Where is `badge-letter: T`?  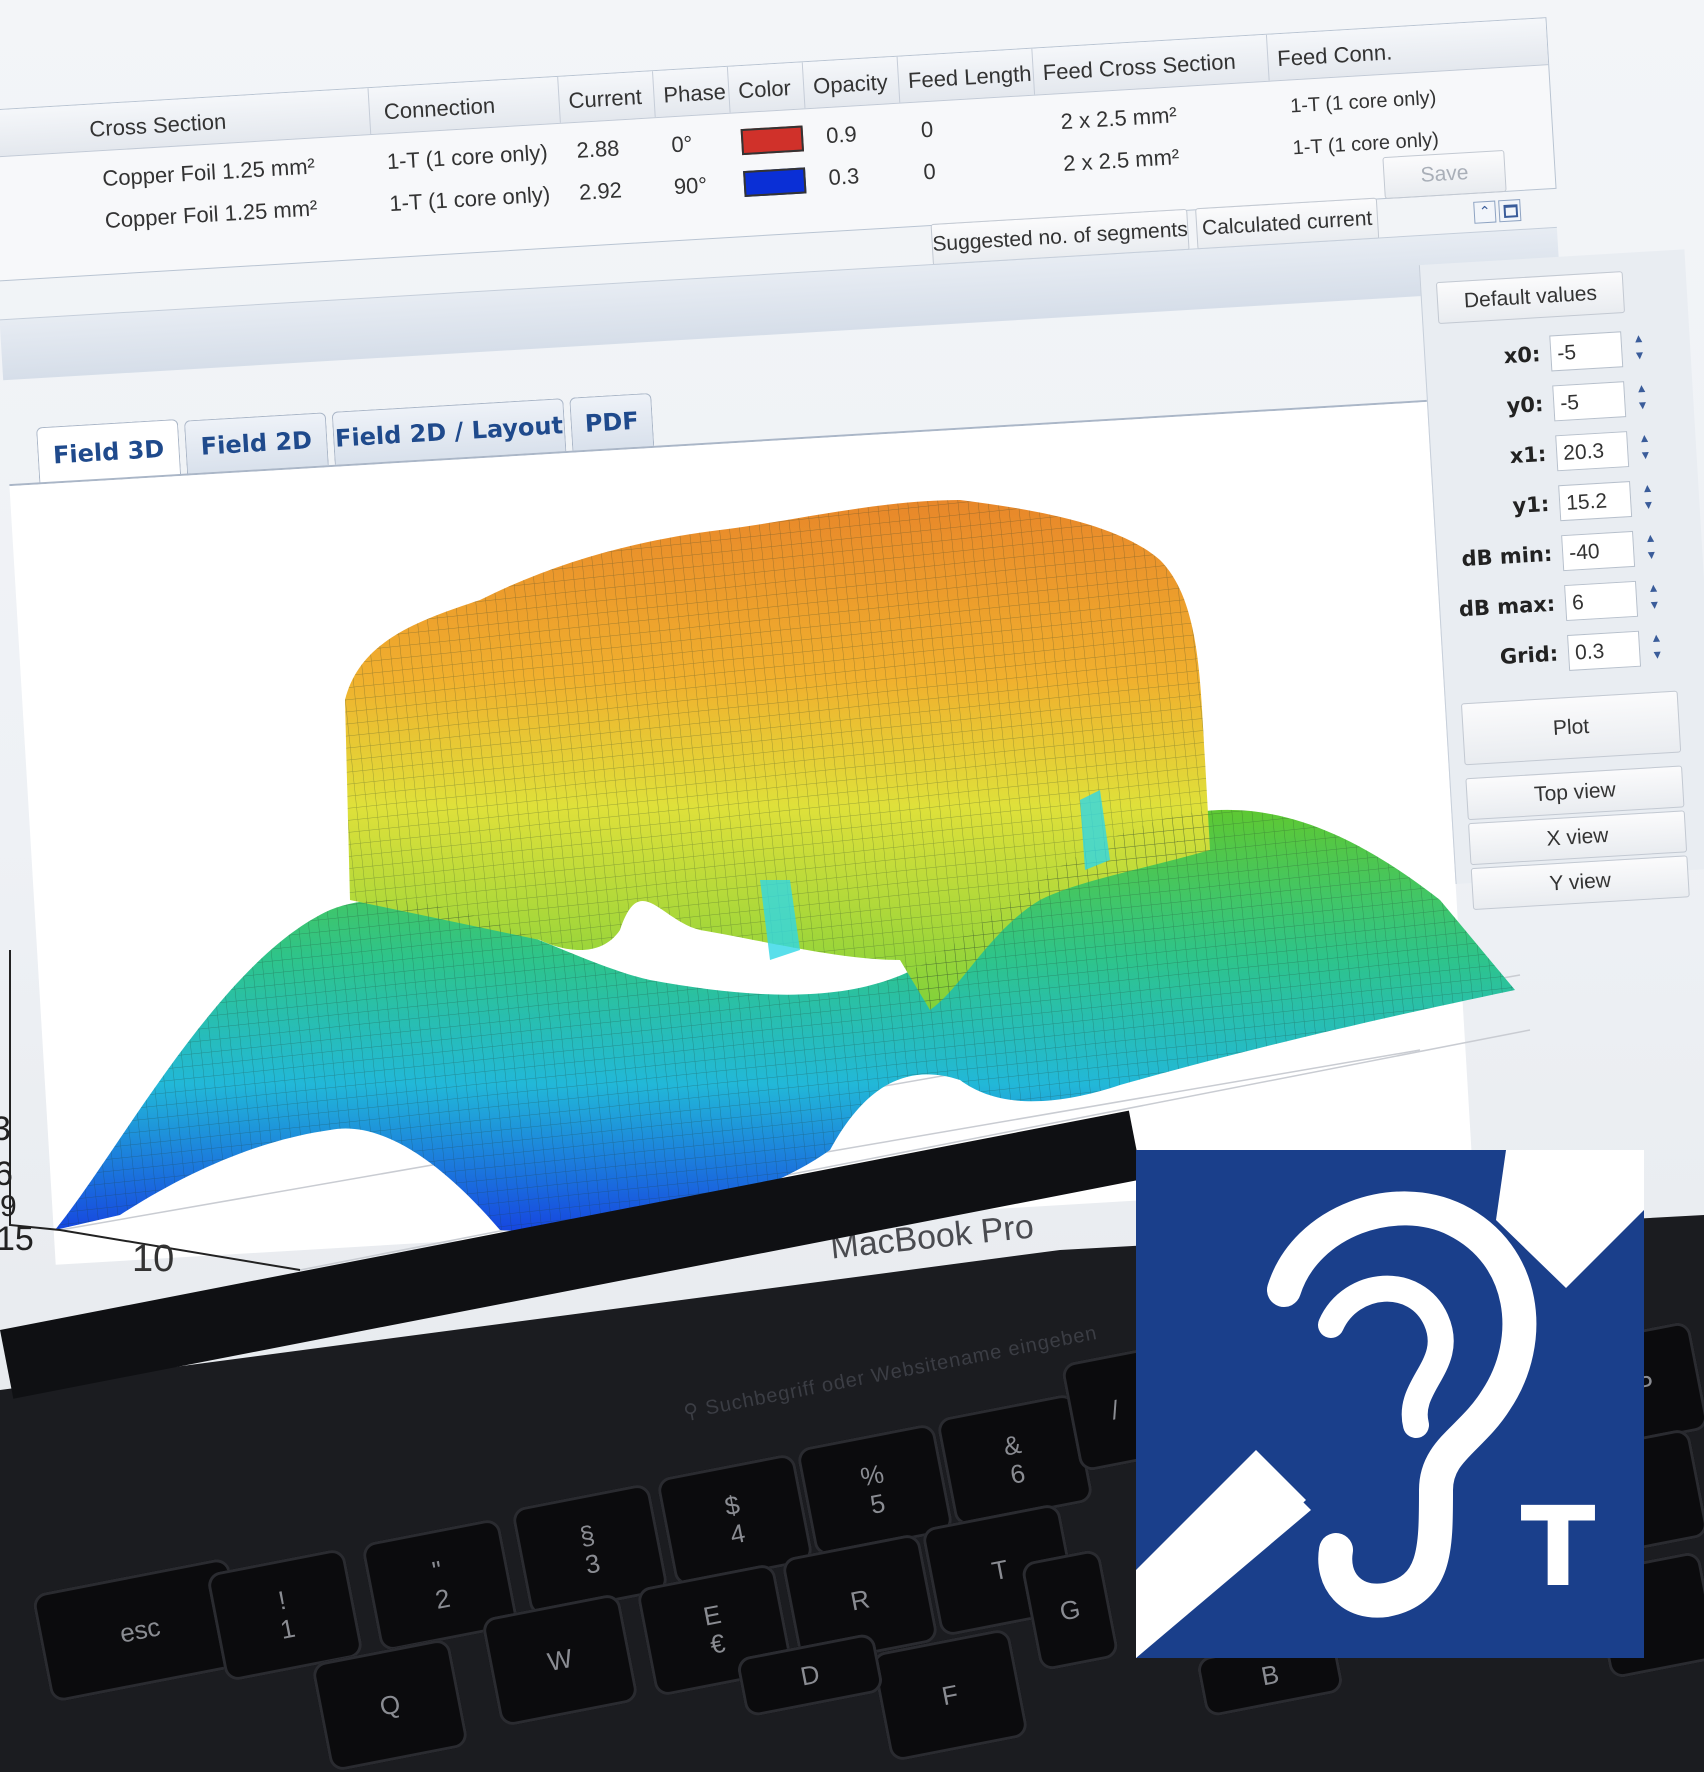 badge-letter: T is located at coordinates (1558, 1547).